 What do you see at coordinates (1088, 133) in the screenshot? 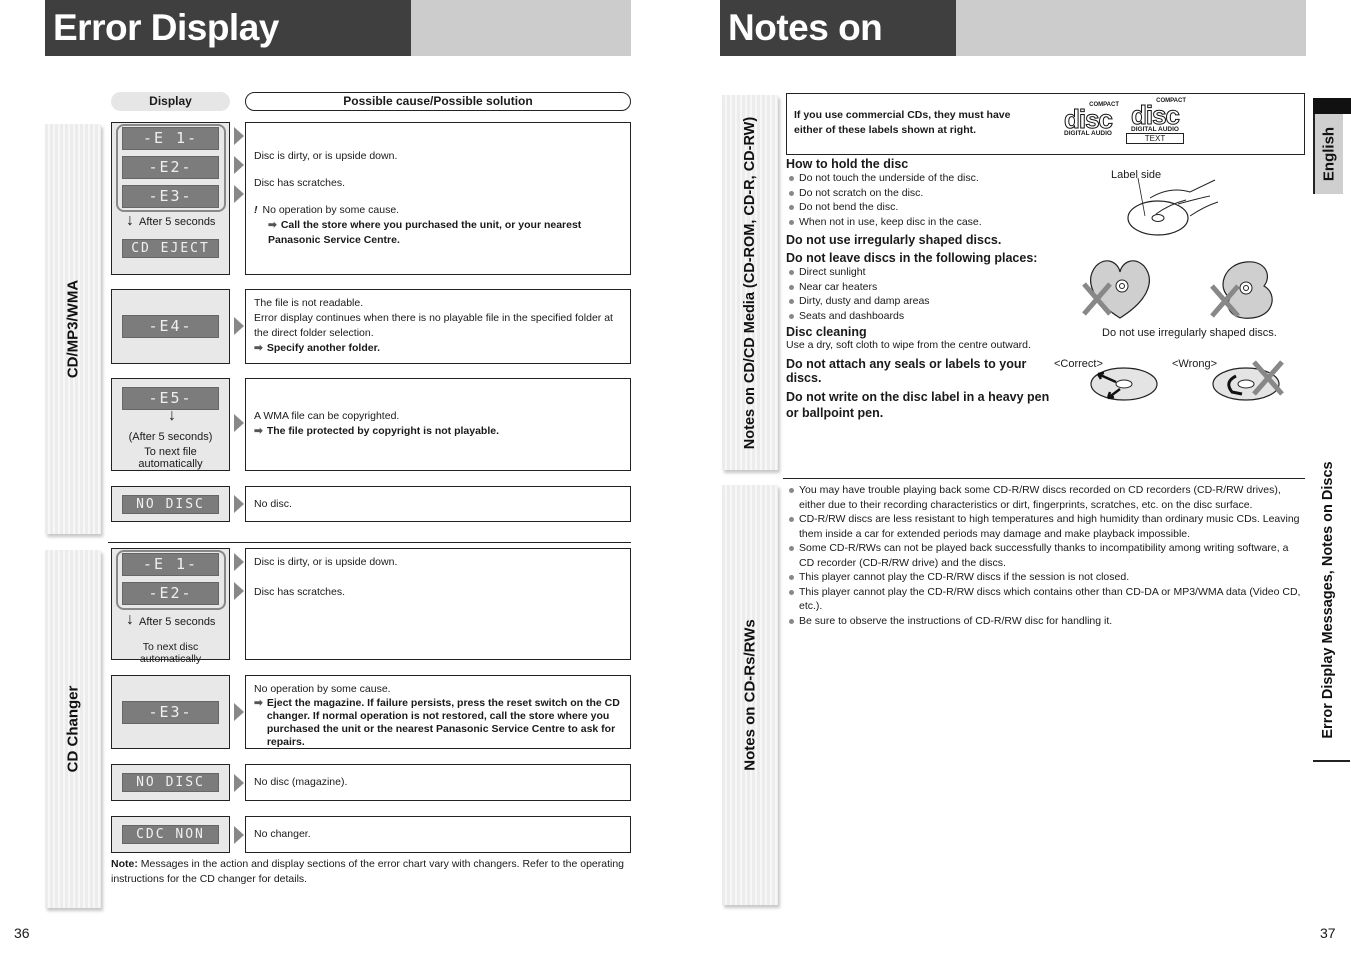
I see `logo-bottom-text: DIGITAL AUDIO` at bounding box center [1088, 133].